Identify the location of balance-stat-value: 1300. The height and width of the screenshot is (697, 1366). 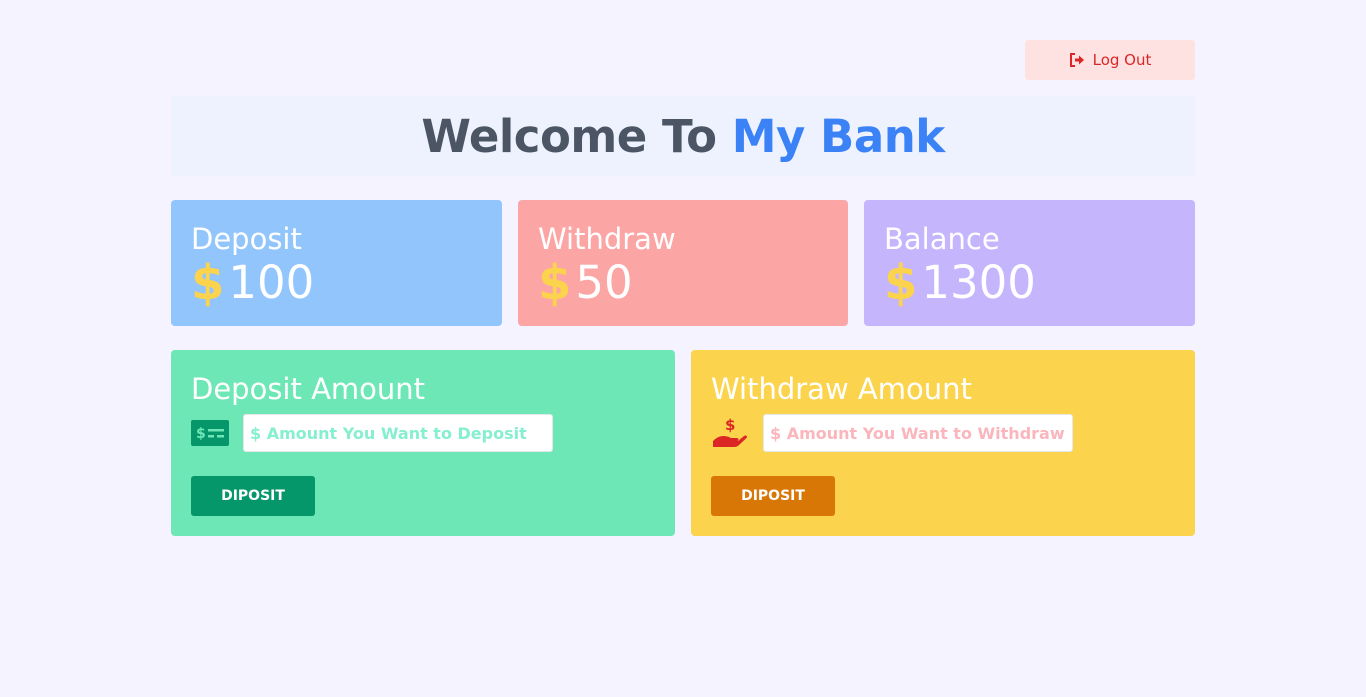
(978, 282).